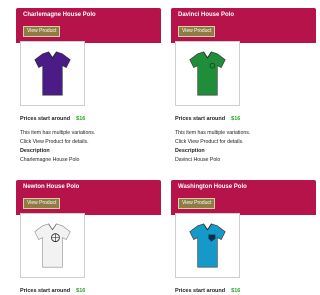 This screenshot has width=320, height=295. I want to click on product-title: Davinci House Polo, so click(206, 15).